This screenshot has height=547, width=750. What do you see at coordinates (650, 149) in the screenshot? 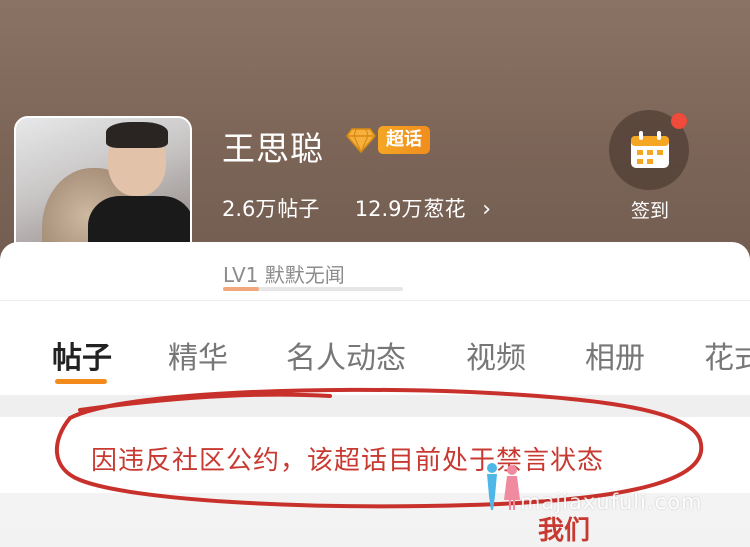
I see `calendar-icon` at bounding box center [650, 149].